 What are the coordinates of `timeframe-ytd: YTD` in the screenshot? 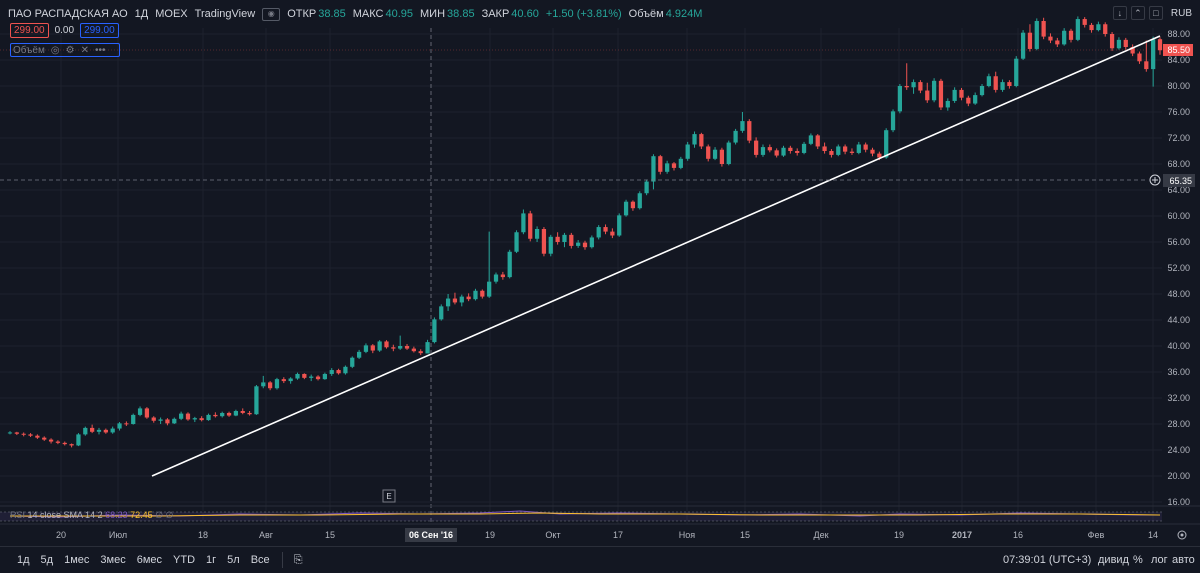 It's located at (184, 560).